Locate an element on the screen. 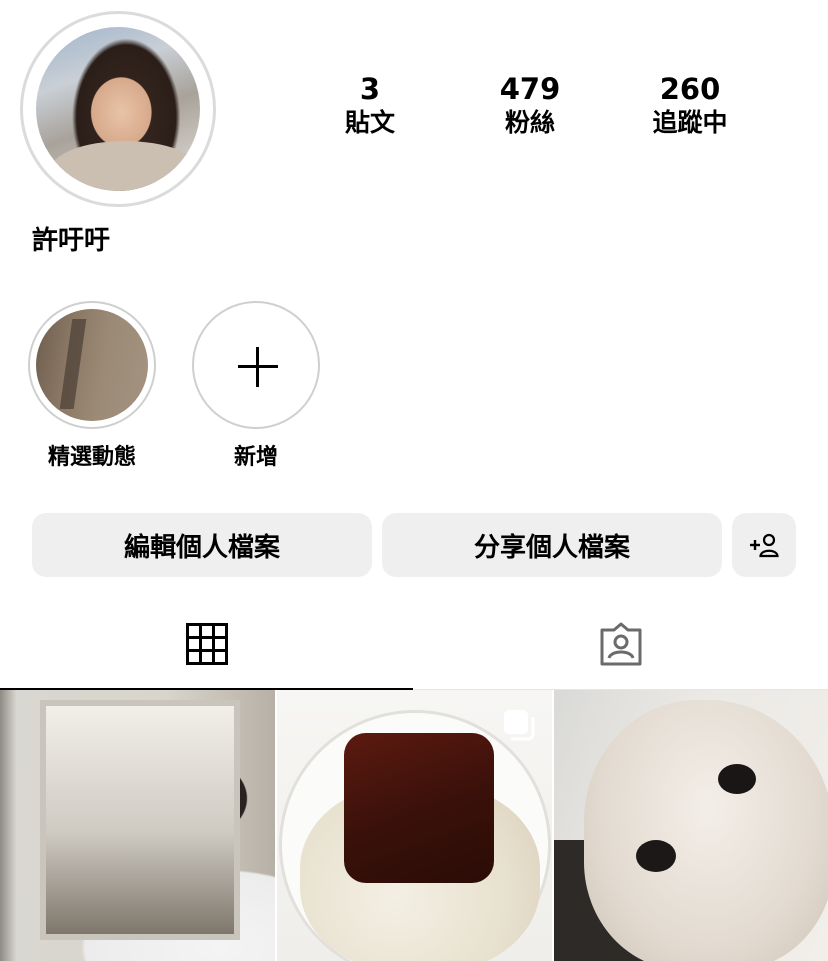 The height and width of the screenshot is (961, 828). highlight-new-label: 新增 is located at coordinates (255, 457).